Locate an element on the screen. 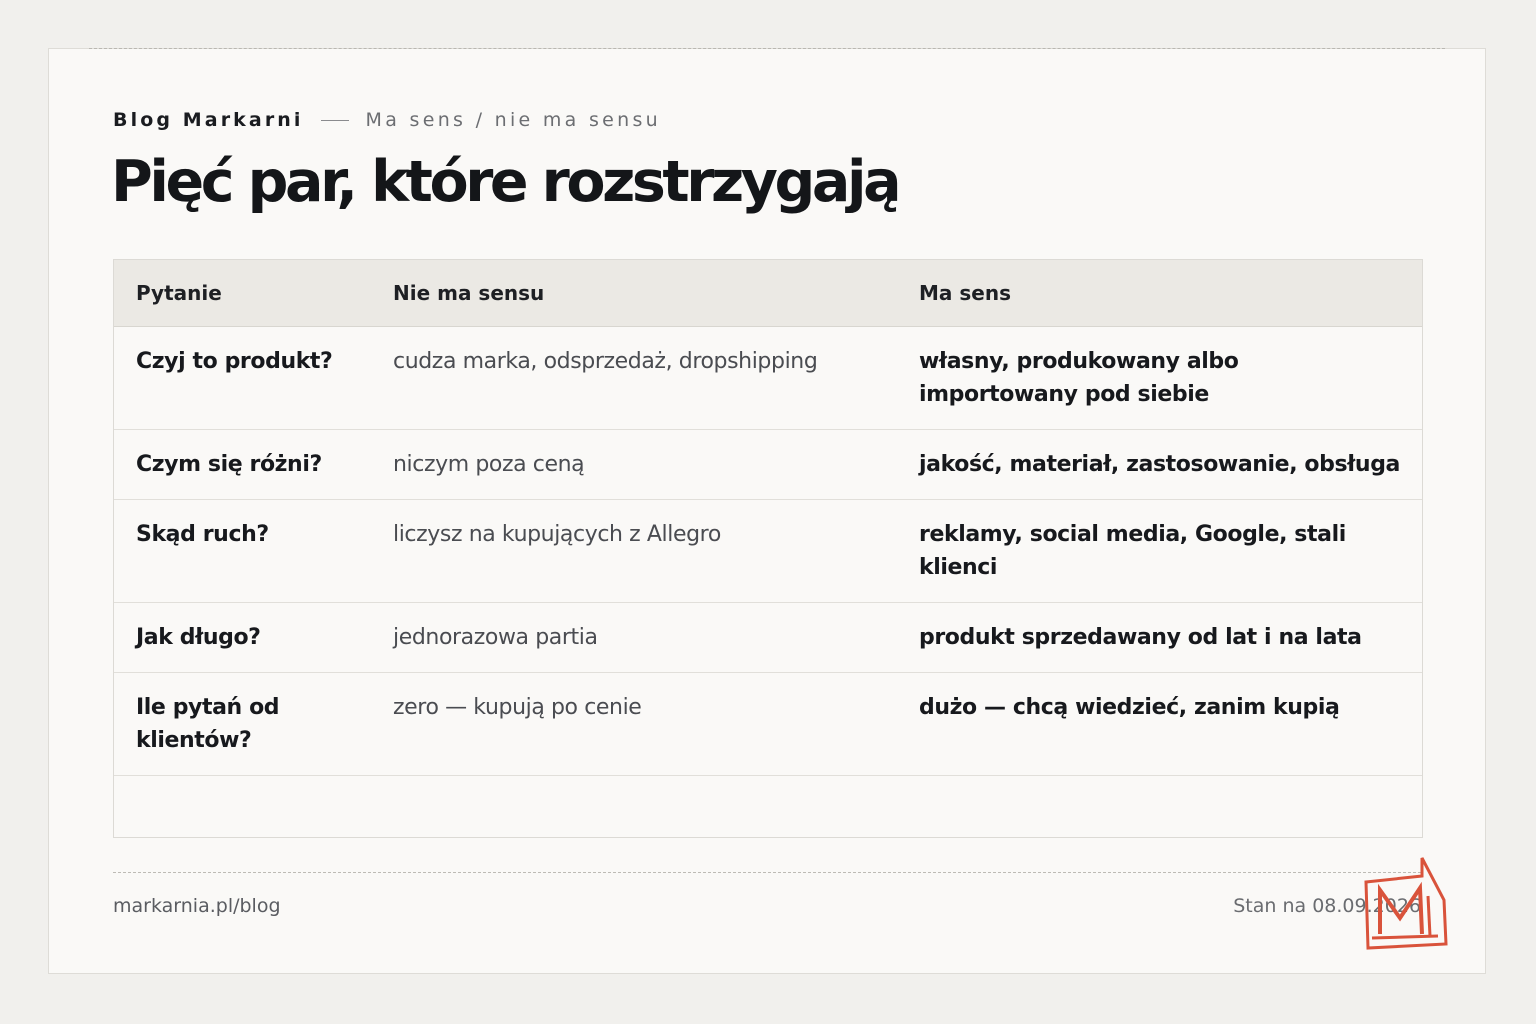 This screenshot has height=1024, width=1536. makes-sense-cell: dużo — chcą wiedzieć, zanim kupią is located at coordinates (1159, 724).